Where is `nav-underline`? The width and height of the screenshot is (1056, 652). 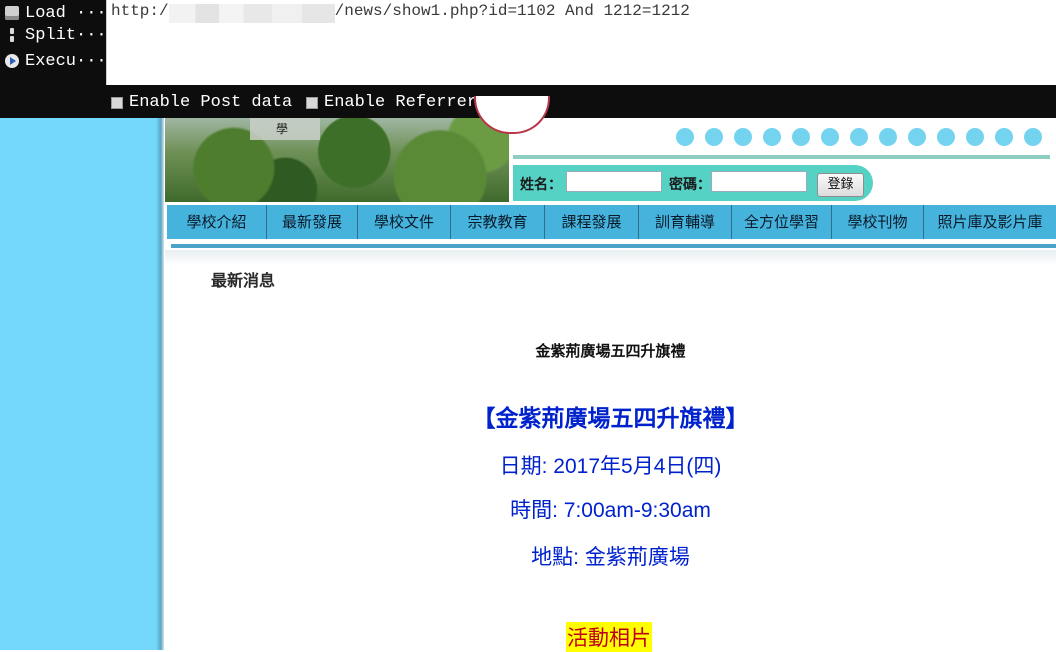
nav-underline is located at coordinates (613, 246).